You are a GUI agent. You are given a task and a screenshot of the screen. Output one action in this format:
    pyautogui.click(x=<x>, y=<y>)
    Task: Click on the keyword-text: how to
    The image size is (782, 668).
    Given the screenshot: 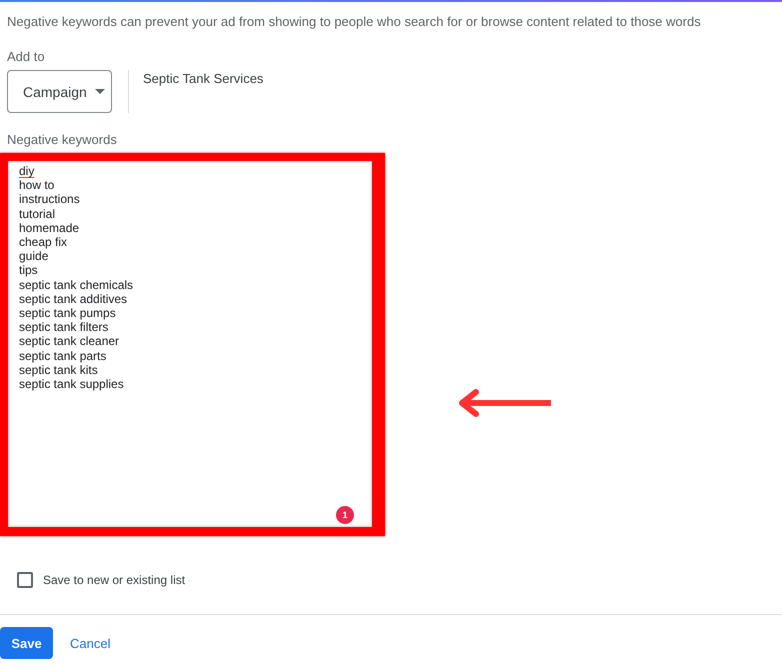 What is the action you would take?
    pyautogui.click(x=36, y=185)
    